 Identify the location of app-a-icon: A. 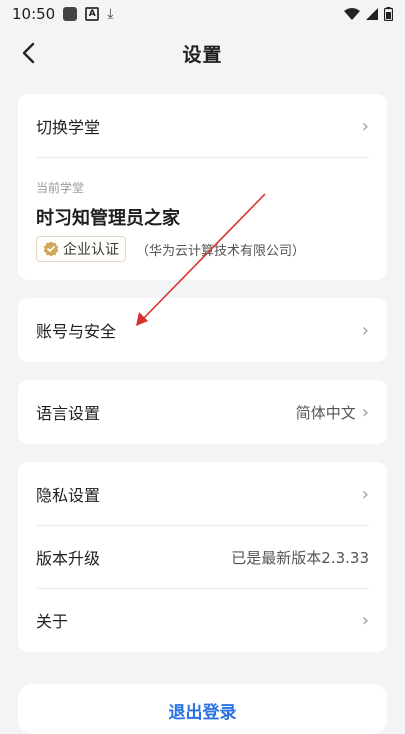
(92, 14).